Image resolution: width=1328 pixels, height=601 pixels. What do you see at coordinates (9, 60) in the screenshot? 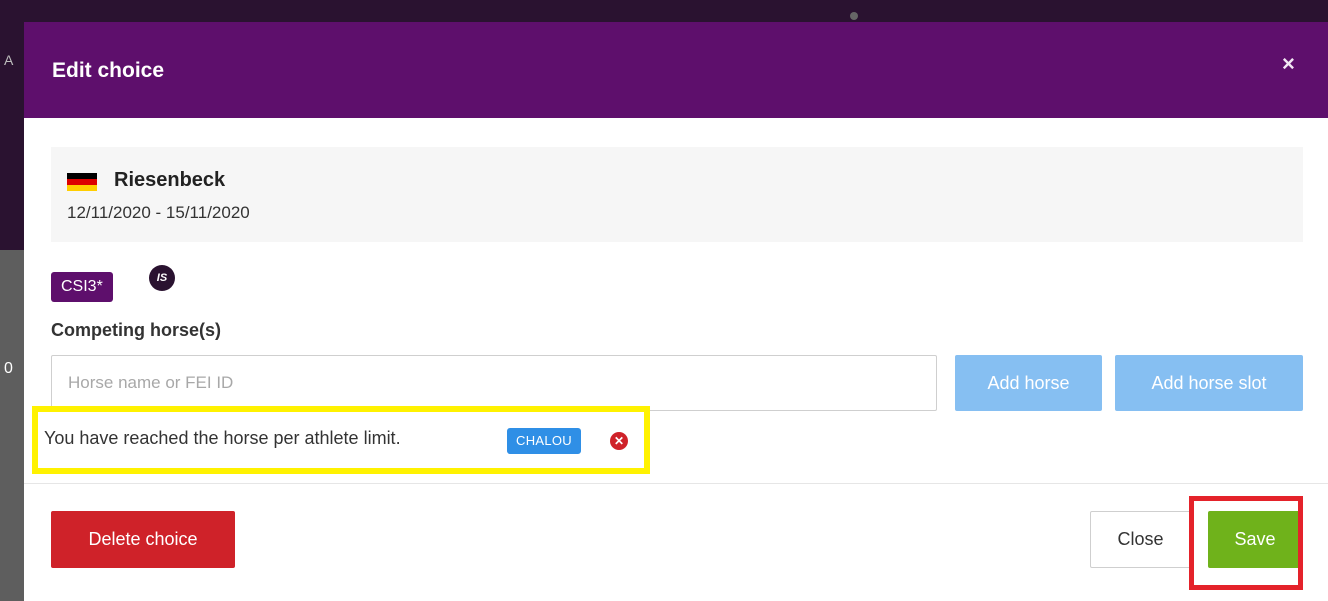
I see `background-text-fragment: A` at bounding box center [9, 60].